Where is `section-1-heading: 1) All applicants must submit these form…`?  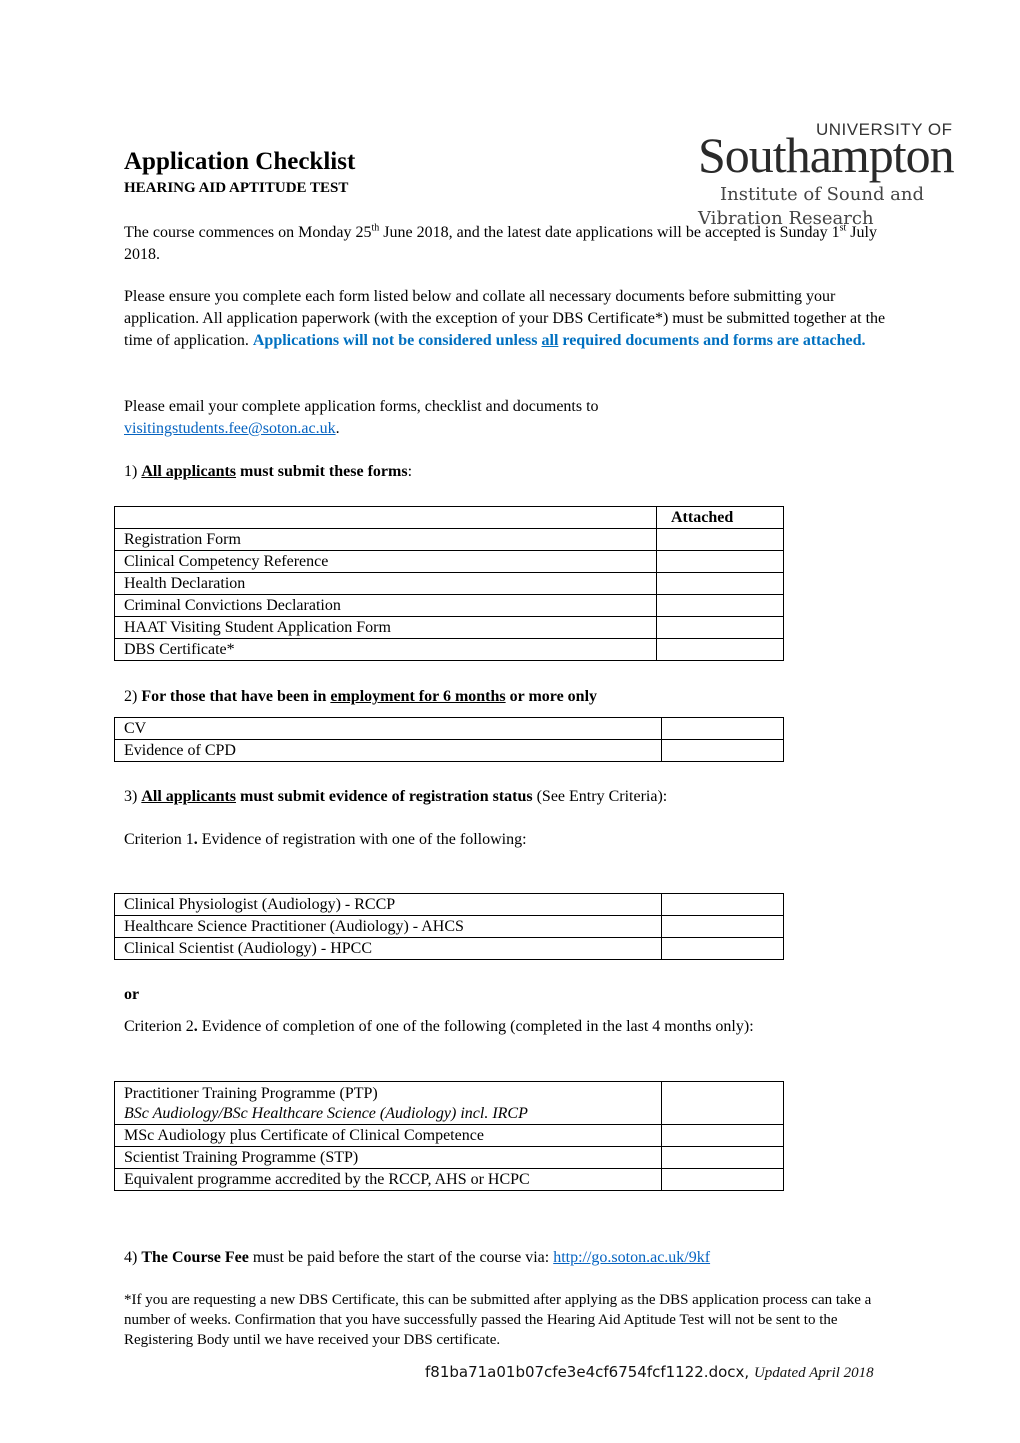
section-1-heading: 1) All applicants must submit these form… is located at coordinates (268, 471).